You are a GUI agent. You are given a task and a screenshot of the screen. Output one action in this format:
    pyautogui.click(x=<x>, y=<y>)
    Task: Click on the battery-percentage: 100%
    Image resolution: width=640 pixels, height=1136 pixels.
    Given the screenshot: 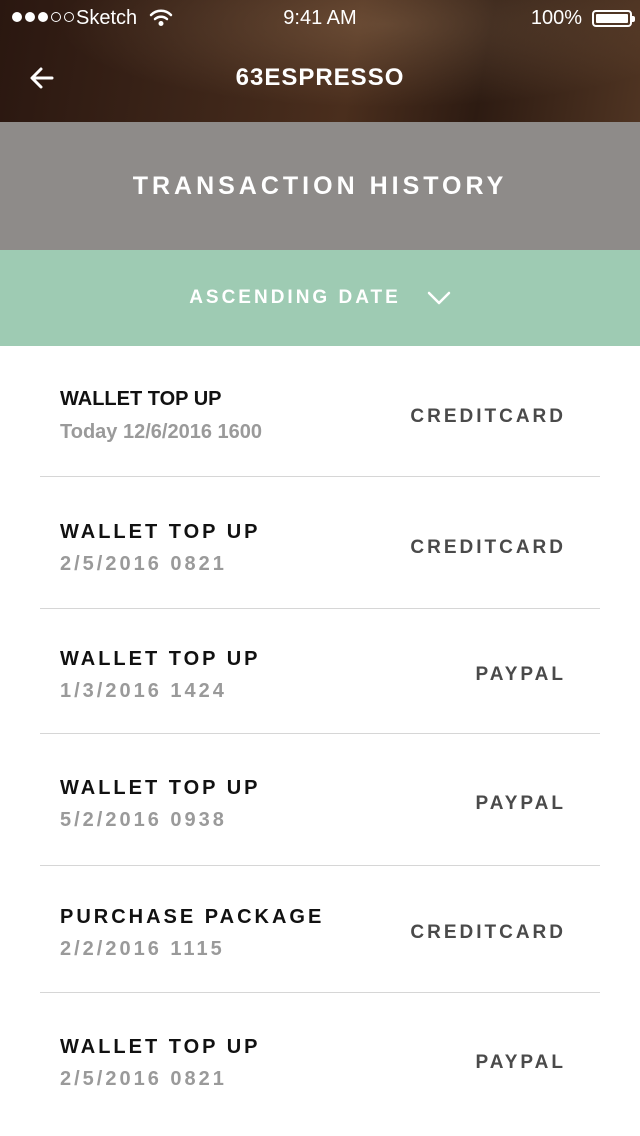 What is the action you would take?
    pyautogui.click(x=556, y=18)
    